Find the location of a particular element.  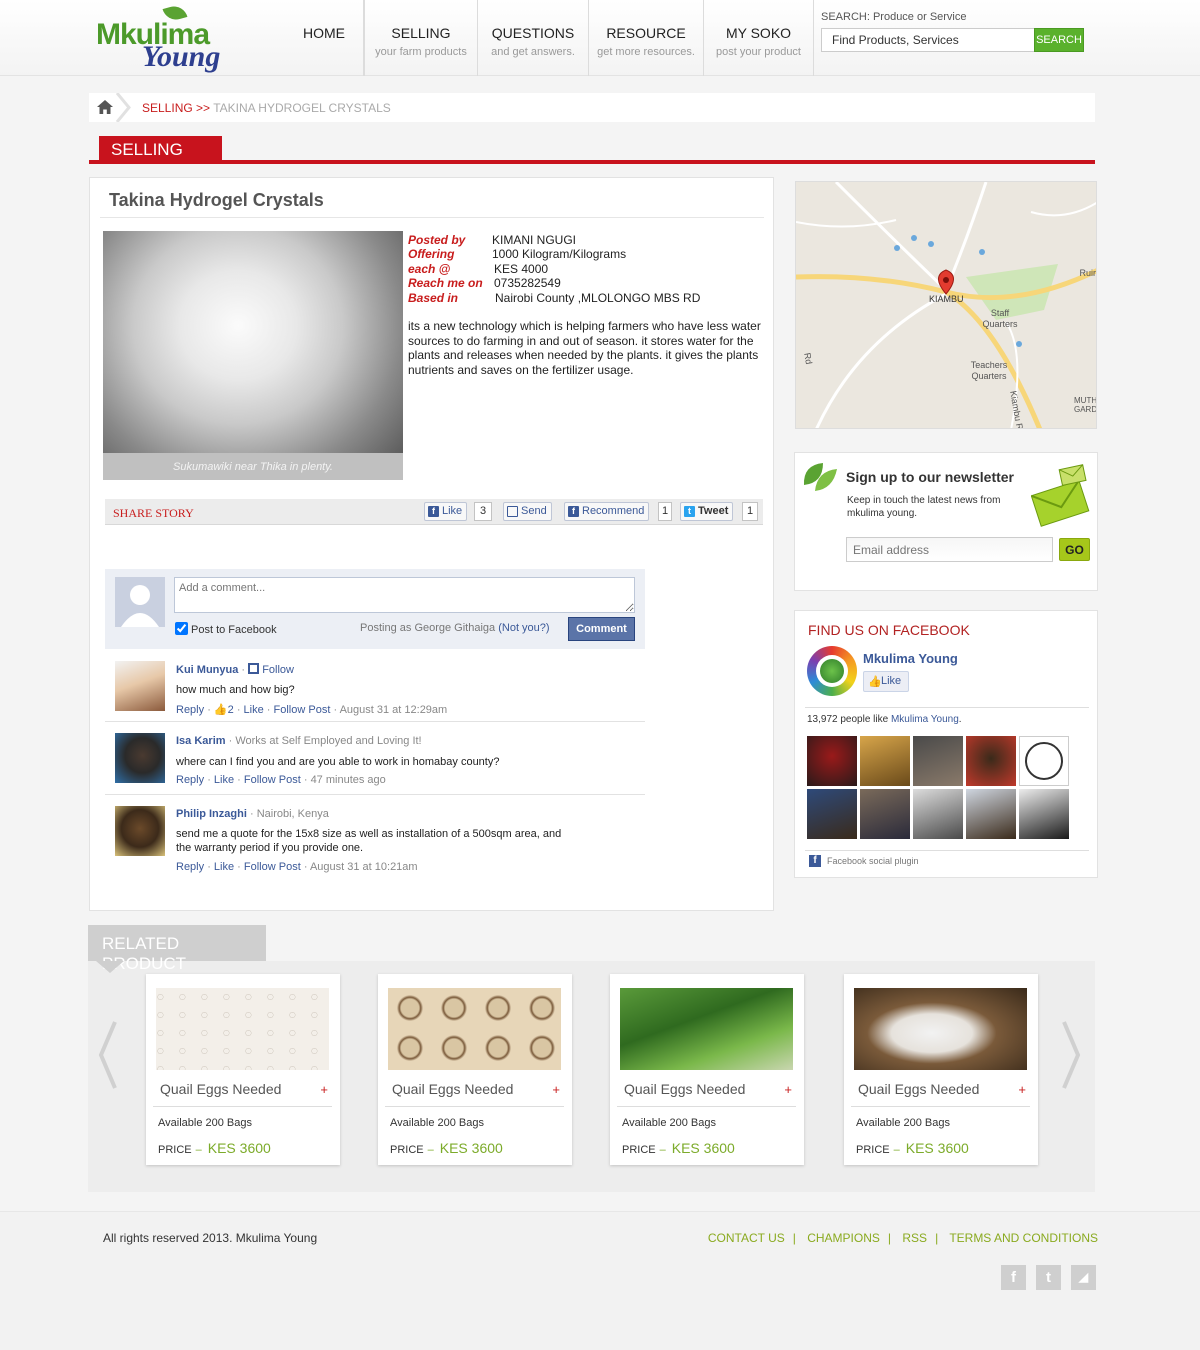

carousel-next-icon is located at coordinates (1072, 1055).